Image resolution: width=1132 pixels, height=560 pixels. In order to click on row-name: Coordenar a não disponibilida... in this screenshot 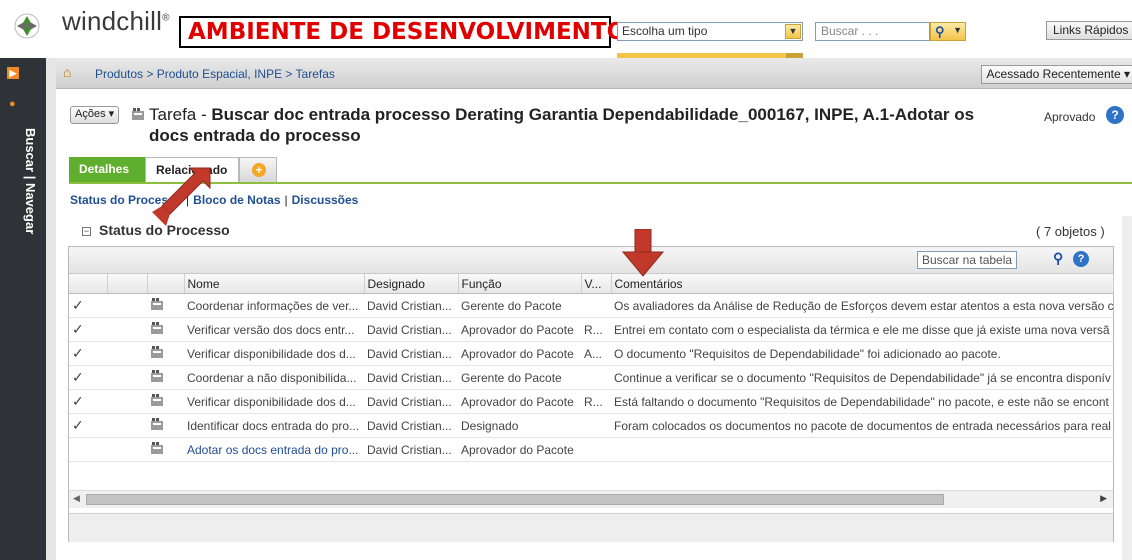, I will do `click(274, 377)`.